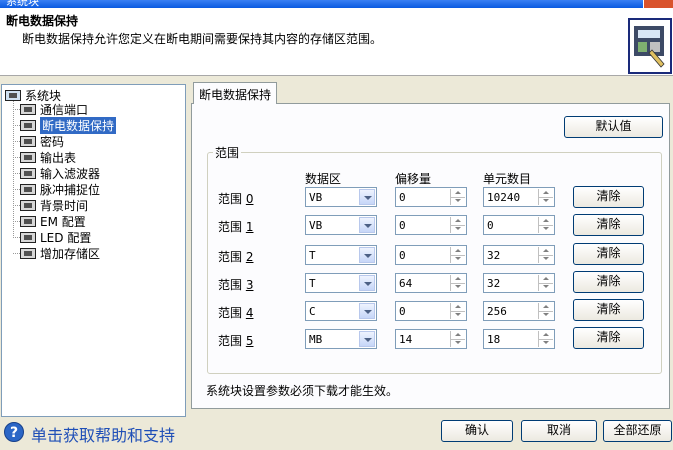  Describe the element at coordinates (58, 157) in the screenshot. I see `tree-item-label: 输出表` at that location.